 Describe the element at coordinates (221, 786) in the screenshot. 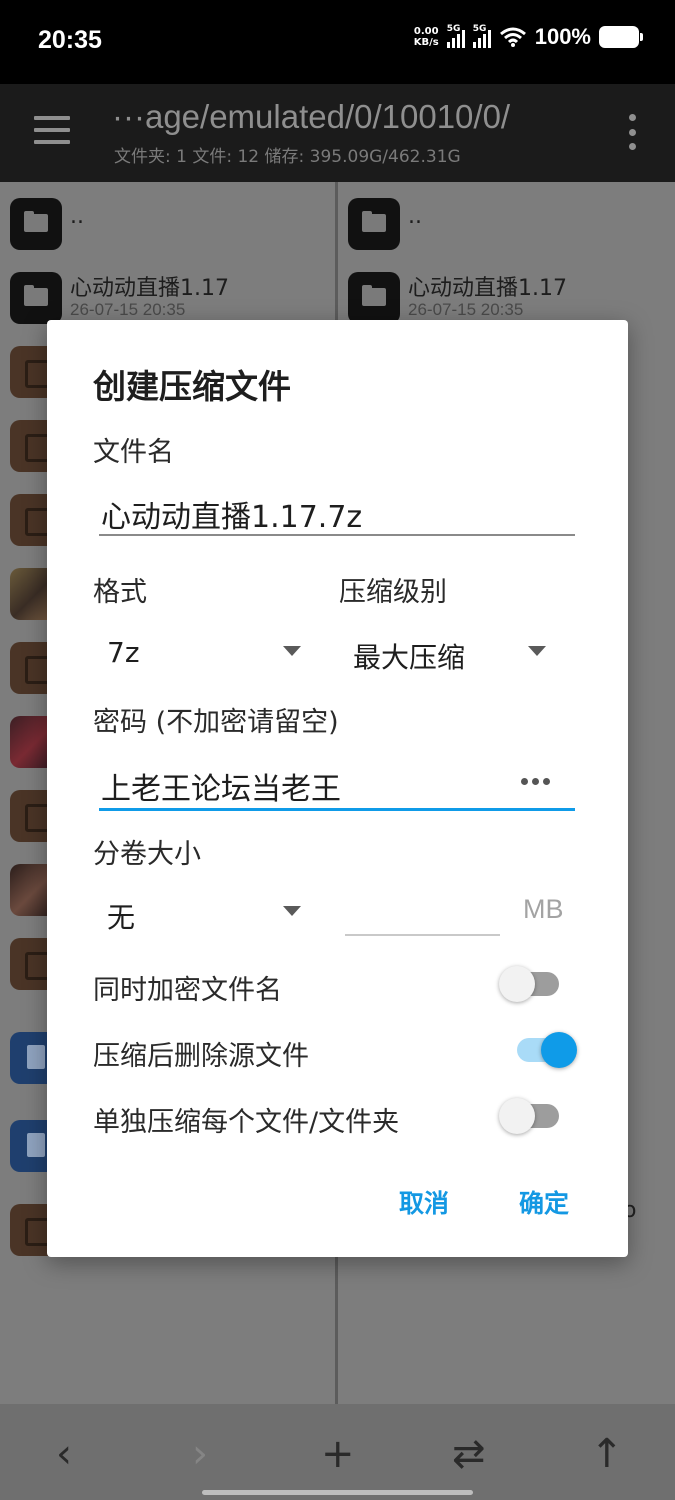

I see `password-input: 上老王论坛当老王` at that location.